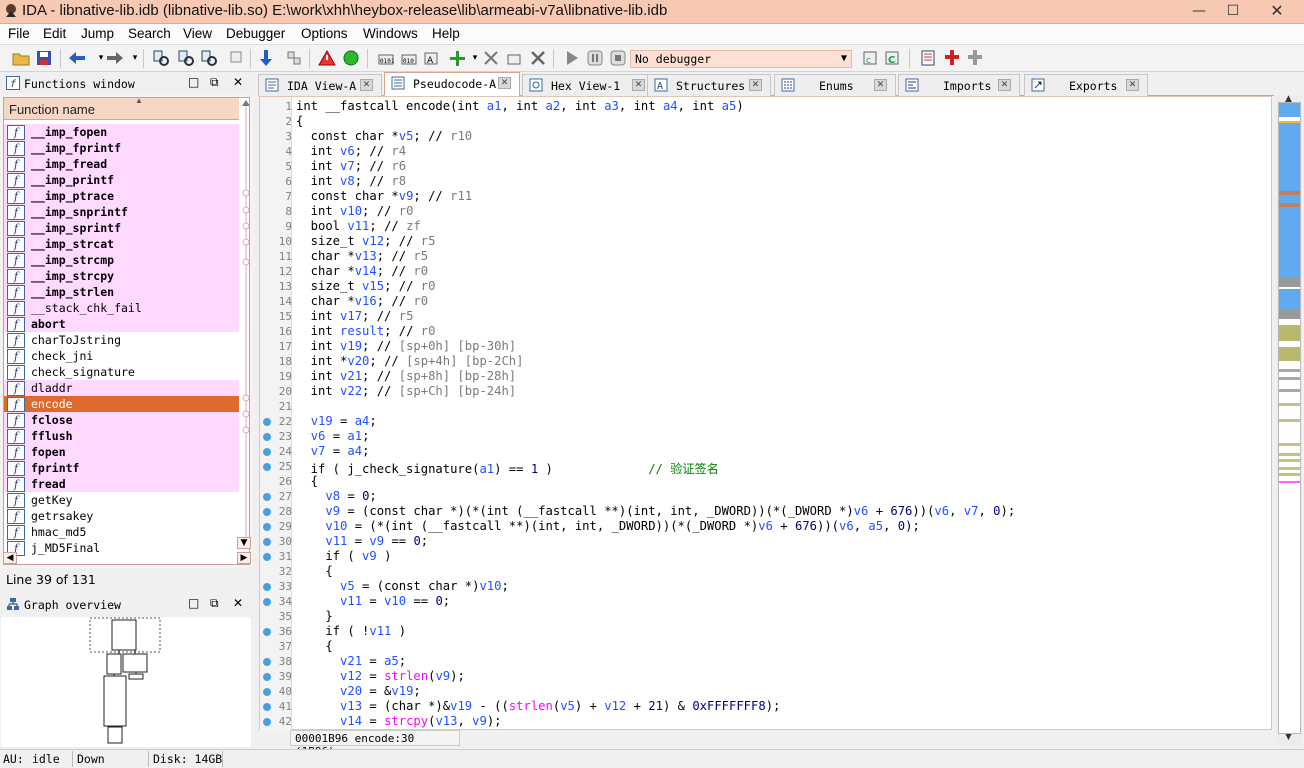 The image size is (1304, 768). I want to click on undefine-icon, so click(491, 58).